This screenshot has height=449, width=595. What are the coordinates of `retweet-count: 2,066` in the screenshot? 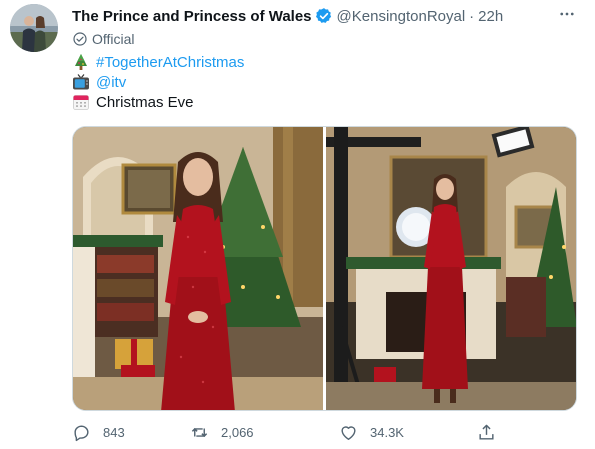 It's located at (237, 432).